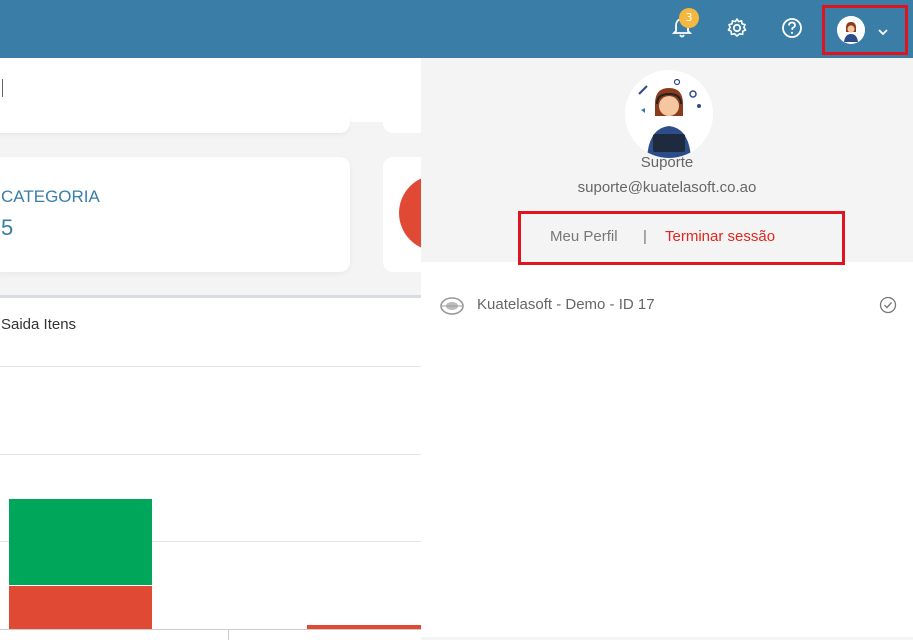 The image size is (913, 640). What do you see at coordinates (584, 236) in the screenshot?
I see `my-profile-link: Meu Perfil` at bounding box center [584, 236].